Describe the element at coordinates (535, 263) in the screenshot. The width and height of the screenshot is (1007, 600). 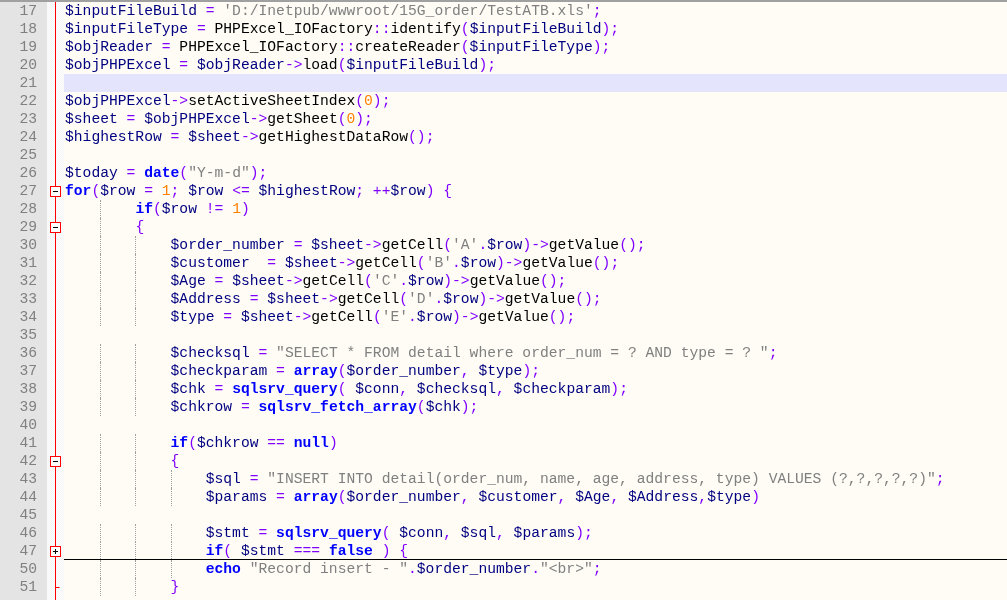
I see `code-line: $customer = $sheet->getCell('B'.$row)->getValue();` at that location.